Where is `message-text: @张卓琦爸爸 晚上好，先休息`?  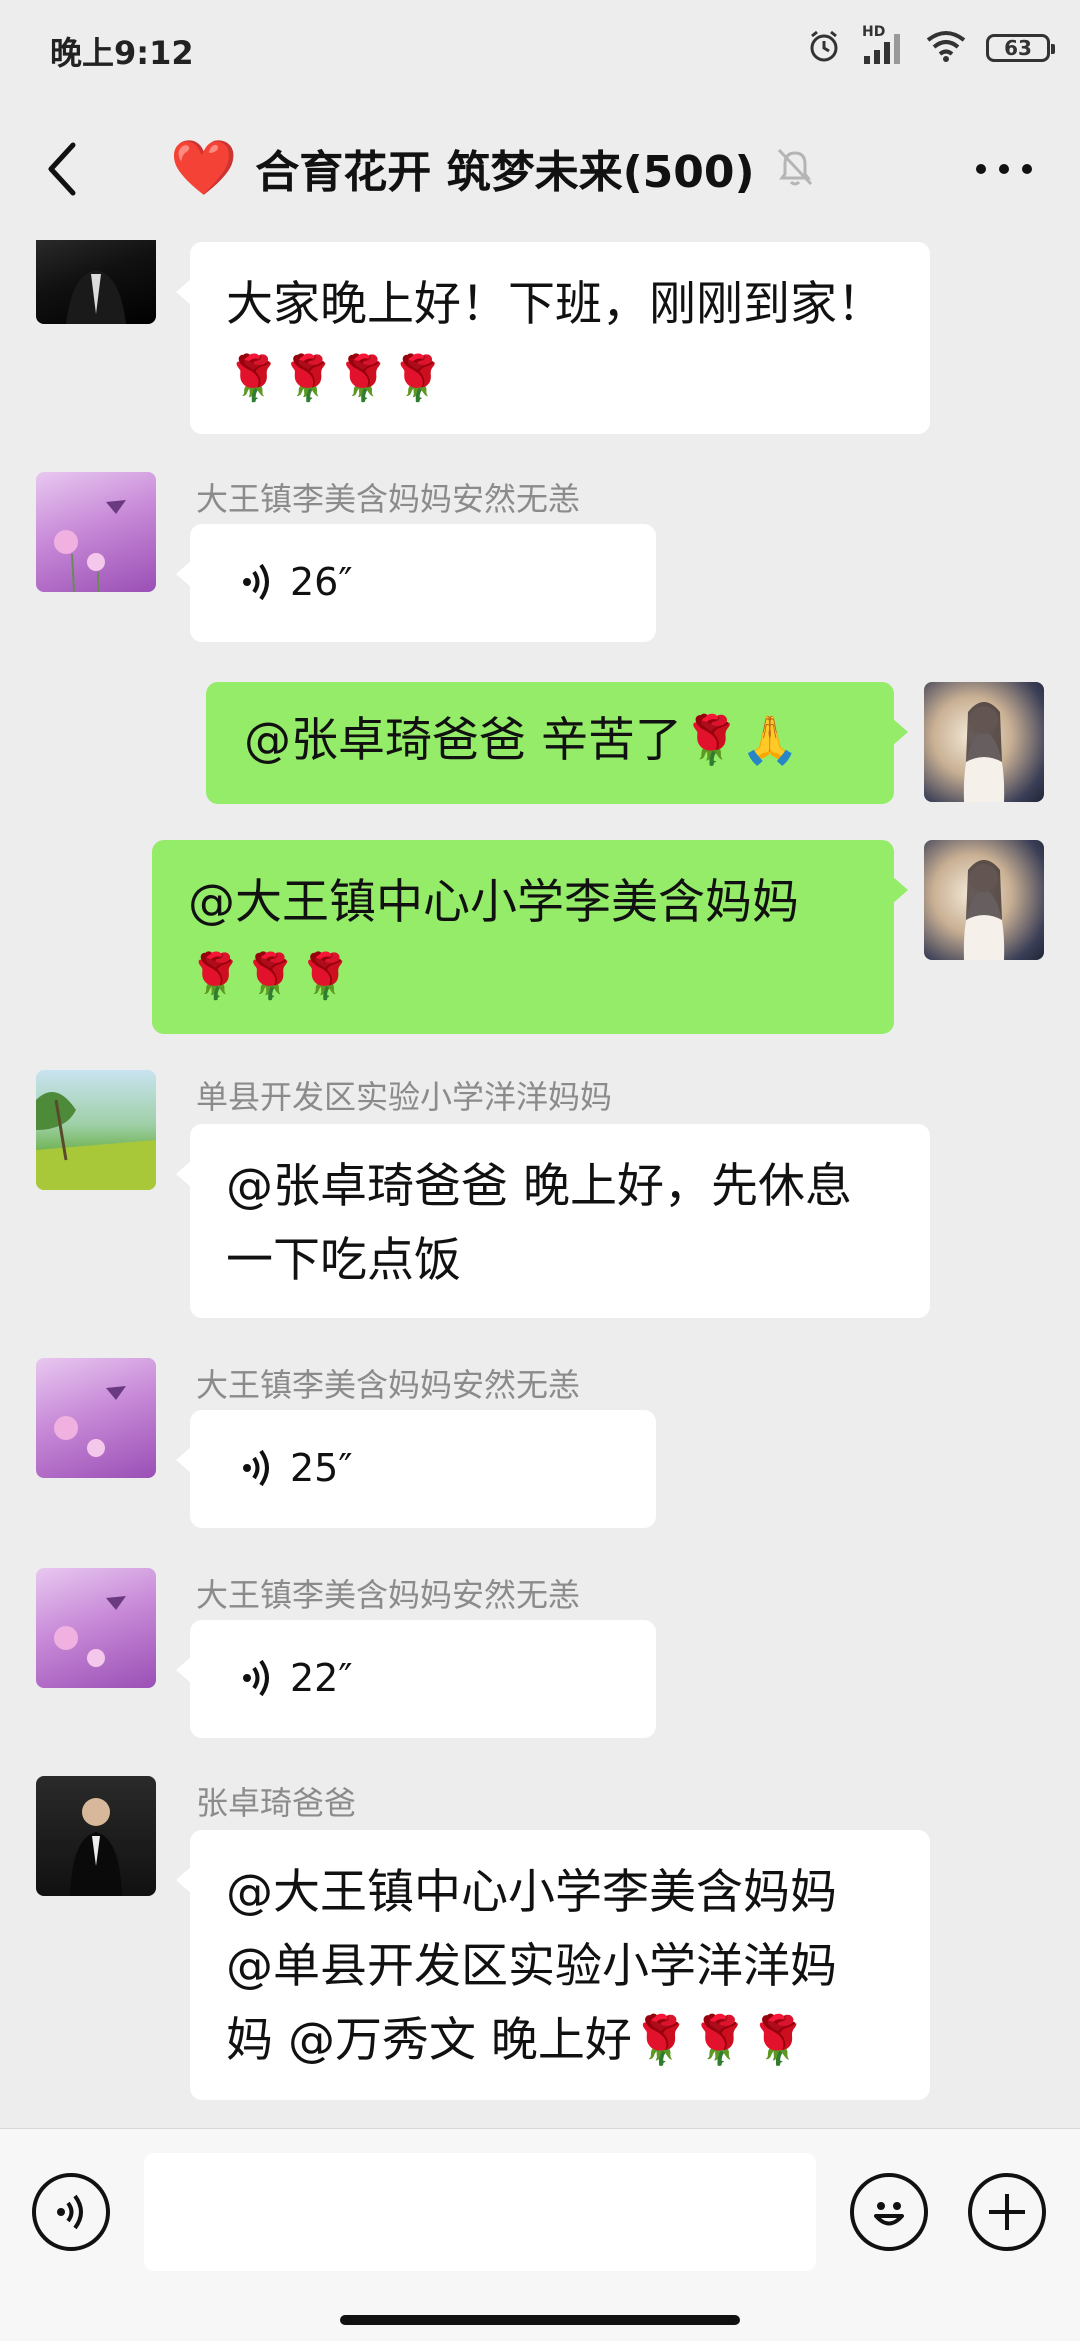
message-text: @张卓琦爸爸 晚上好，先休息 is located at coordinates (539, 1186).